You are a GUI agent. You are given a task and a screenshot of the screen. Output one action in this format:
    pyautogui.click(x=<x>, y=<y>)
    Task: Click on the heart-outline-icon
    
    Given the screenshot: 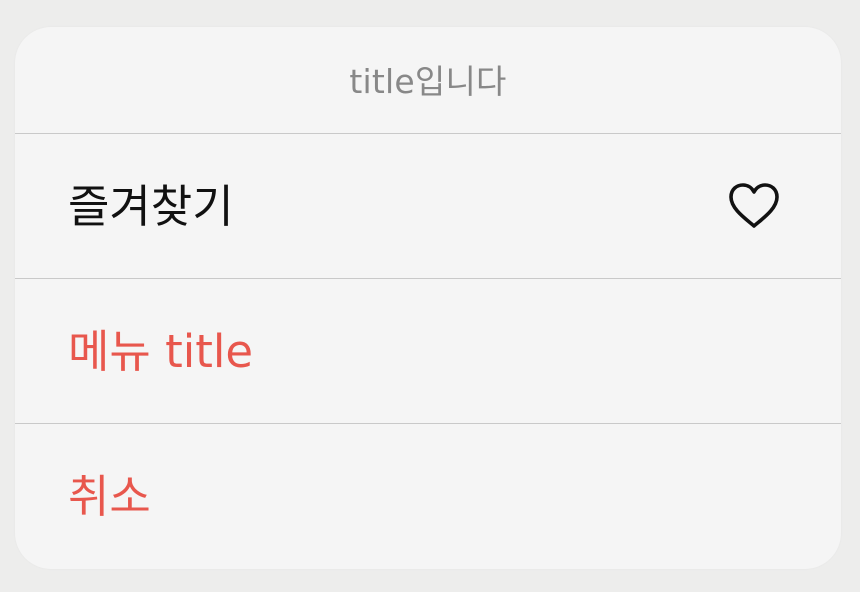 What is the action you would take?
    pyautogui.click(x=754, y=206)
    